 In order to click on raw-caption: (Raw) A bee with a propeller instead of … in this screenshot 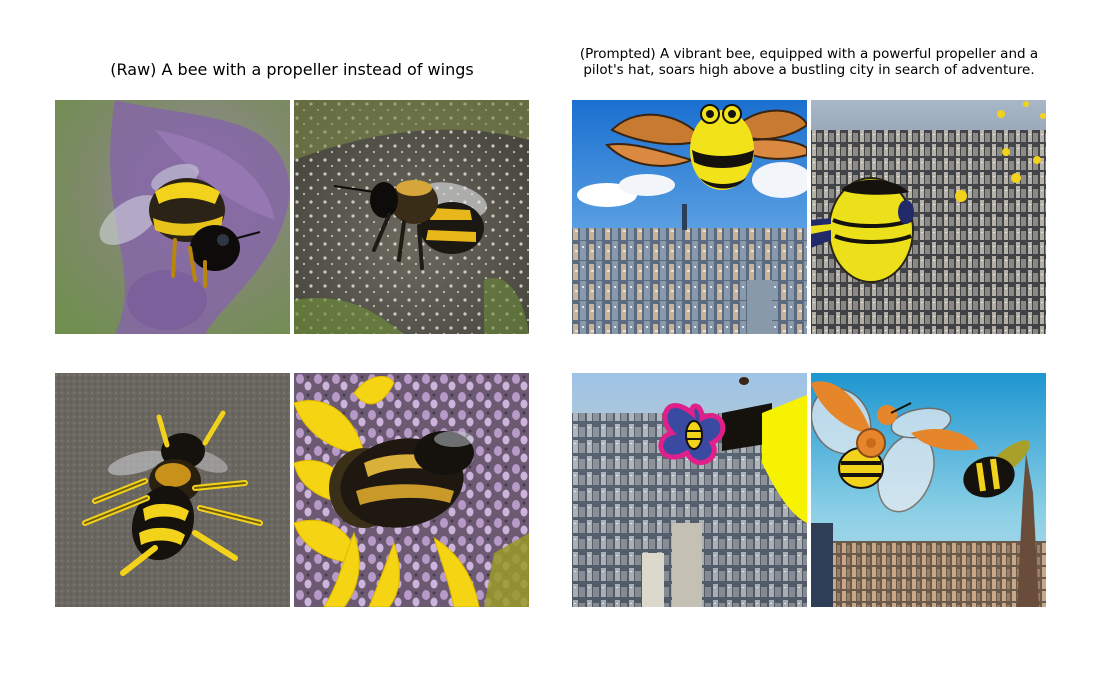, I will do `click(292, 69)`.